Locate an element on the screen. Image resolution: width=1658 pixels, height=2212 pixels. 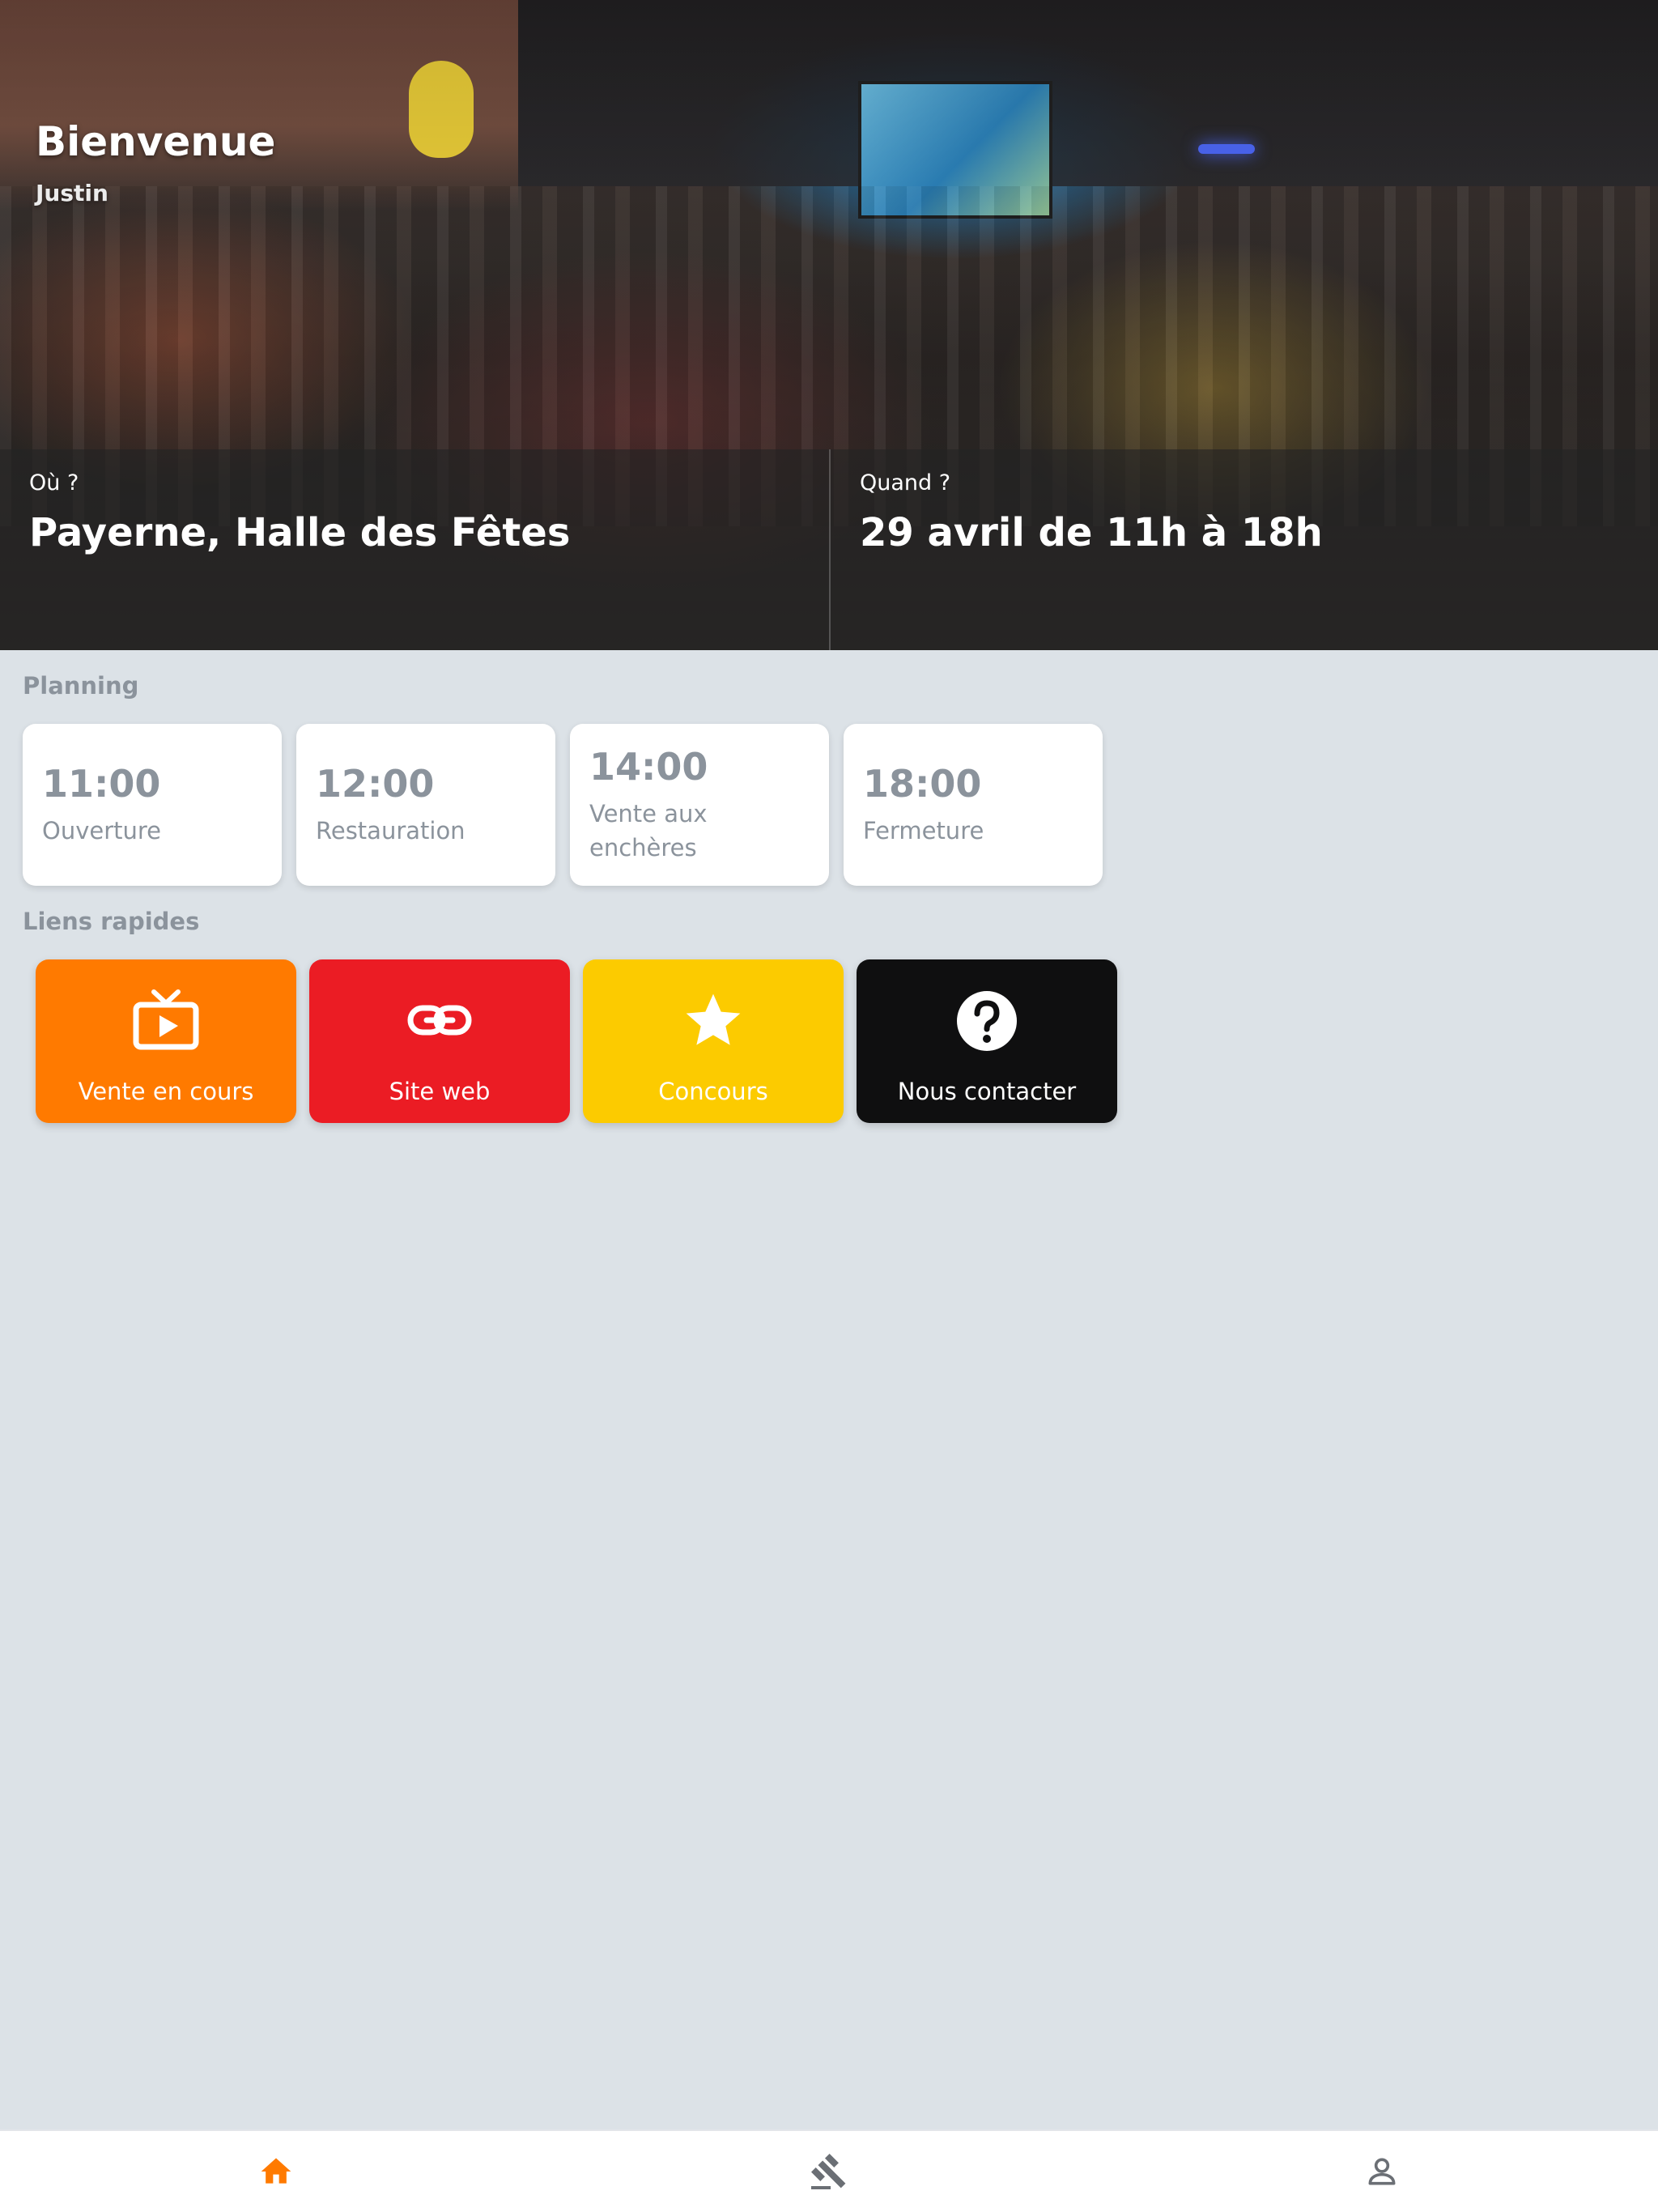
contact-label: Nous contacter is located at coordinates (987, 1092).